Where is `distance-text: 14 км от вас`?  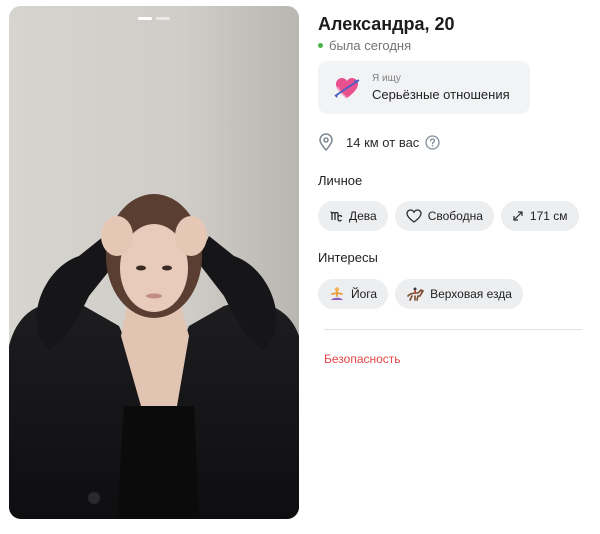
distance-text: 14 км от вас is located at coordinates (383, 142).